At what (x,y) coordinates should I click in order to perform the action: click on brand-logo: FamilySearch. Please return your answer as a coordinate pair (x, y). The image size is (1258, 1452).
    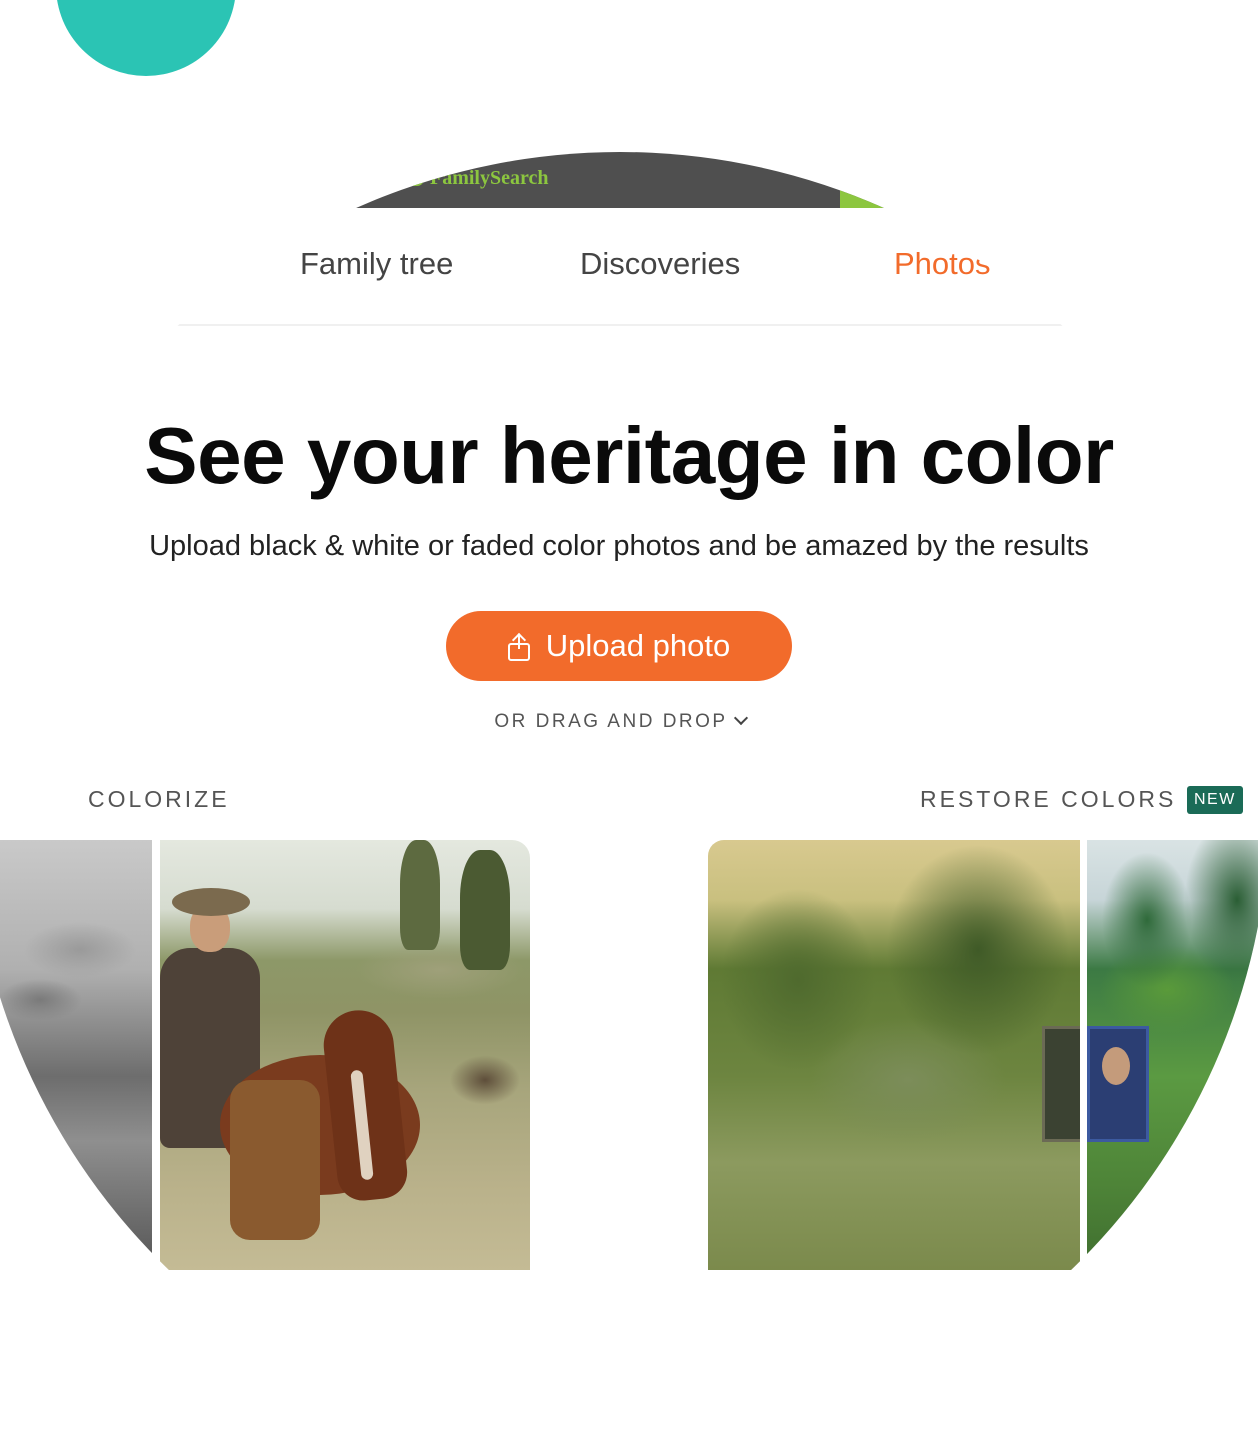
    Looking at the image, I should click on (479, 178).